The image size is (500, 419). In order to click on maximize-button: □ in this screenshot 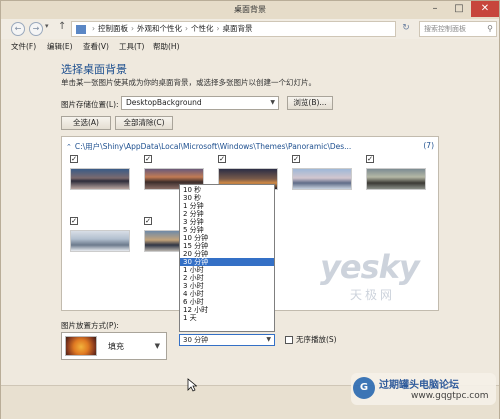, I will do `click(459, 9)`.